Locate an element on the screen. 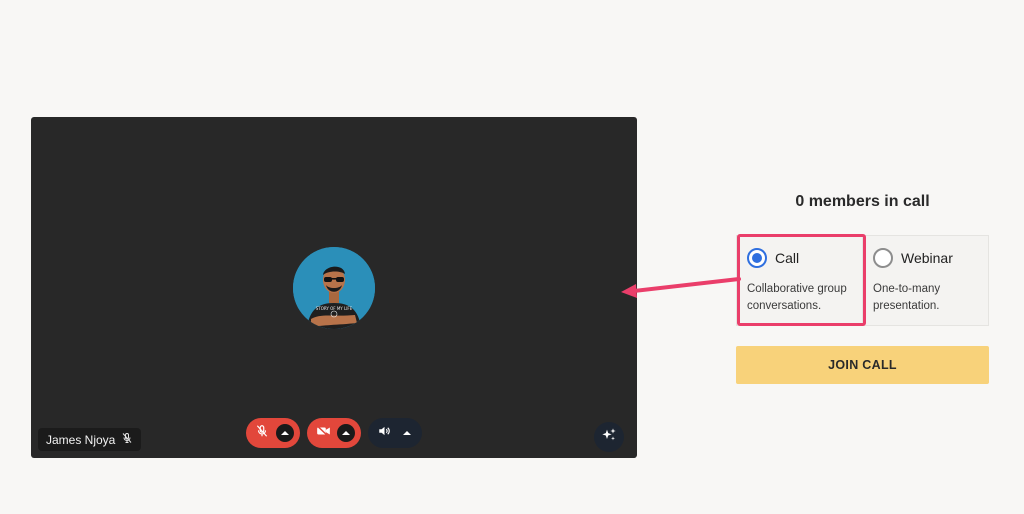  effects-button is located at coordinates (609, 437).